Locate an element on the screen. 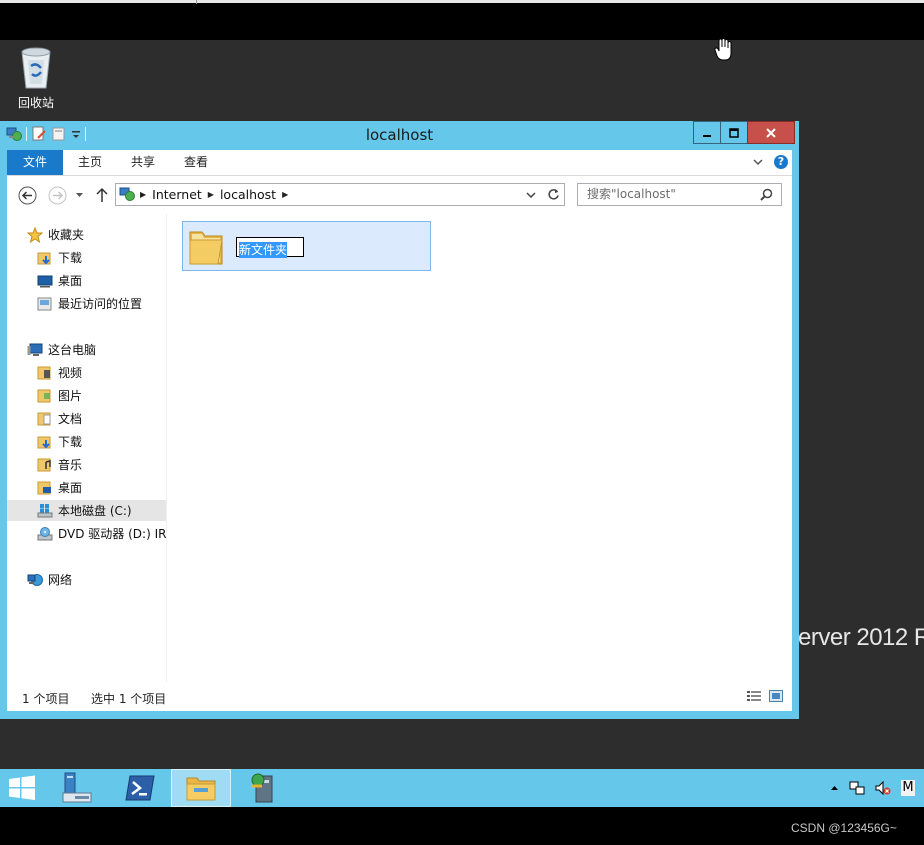  nav-label: 收藏夹 is located at coordinates (66, 235).